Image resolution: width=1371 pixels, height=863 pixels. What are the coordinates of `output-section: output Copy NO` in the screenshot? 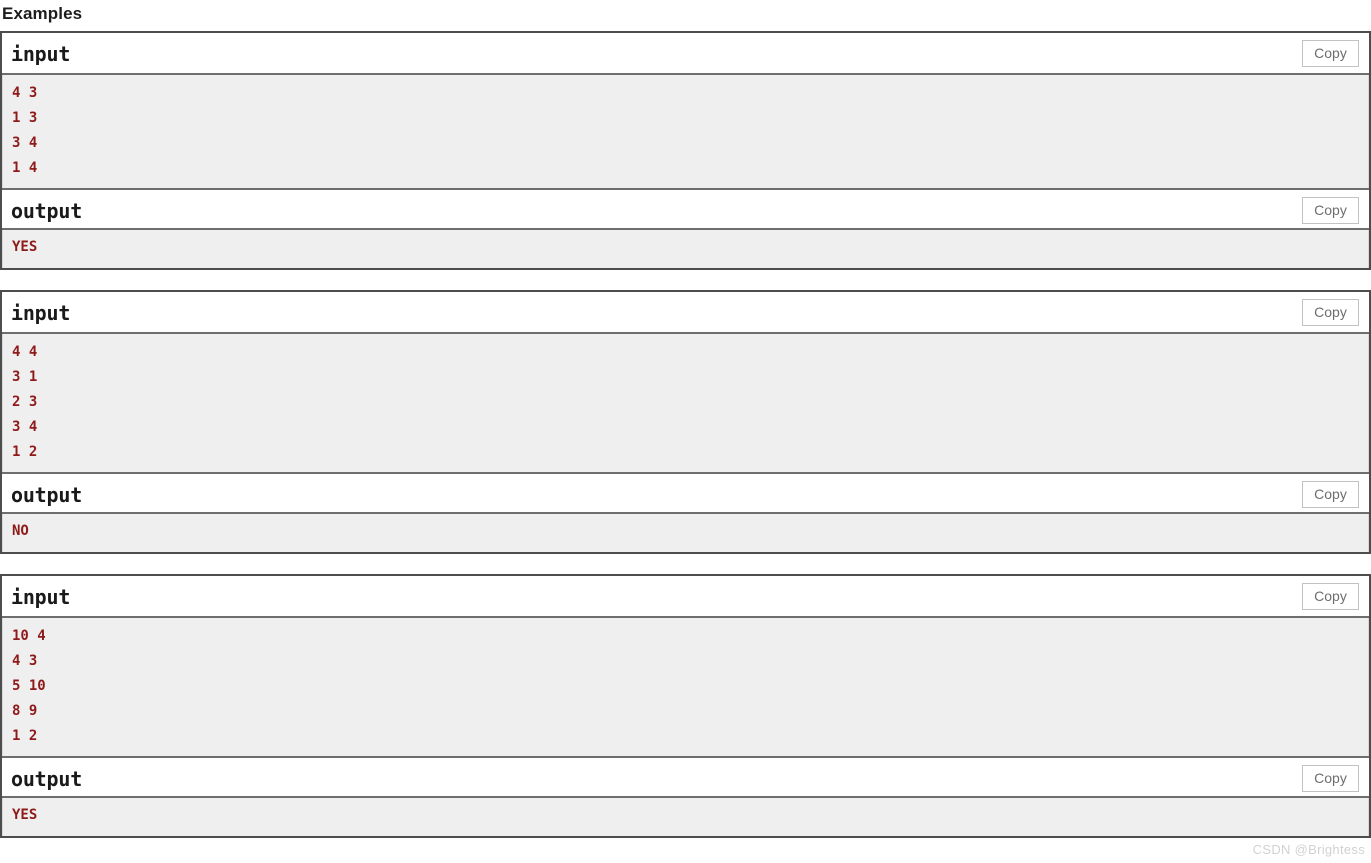 It's located at (685, 512).